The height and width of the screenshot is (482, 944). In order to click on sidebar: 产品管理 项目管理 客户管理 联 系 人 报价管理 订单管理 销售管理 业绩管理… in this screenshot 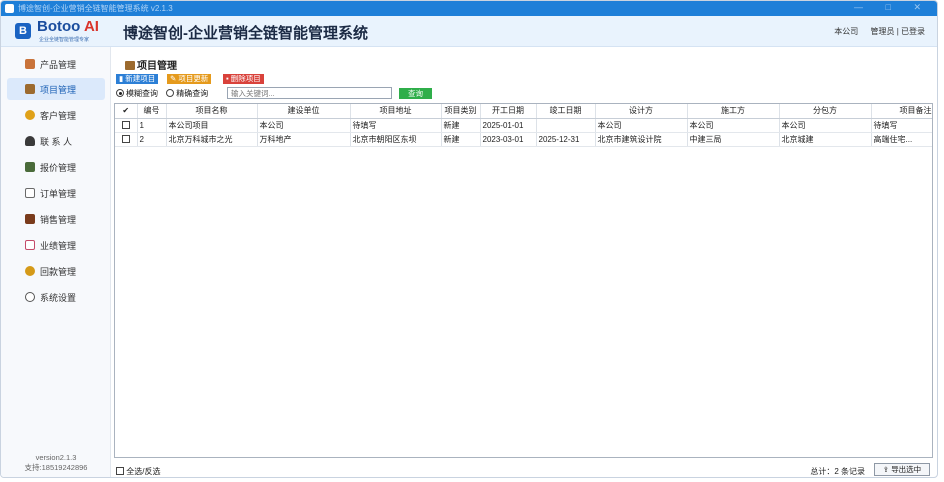, I will do `click(56, 262)`.